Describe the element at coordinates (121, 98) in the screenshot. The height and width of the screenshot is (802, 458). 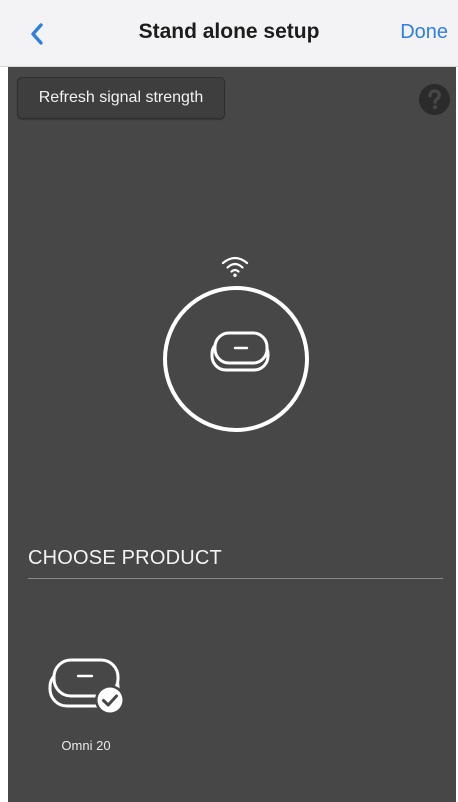
I see `refresh-signal-button: Refresh signal strength` at that location.